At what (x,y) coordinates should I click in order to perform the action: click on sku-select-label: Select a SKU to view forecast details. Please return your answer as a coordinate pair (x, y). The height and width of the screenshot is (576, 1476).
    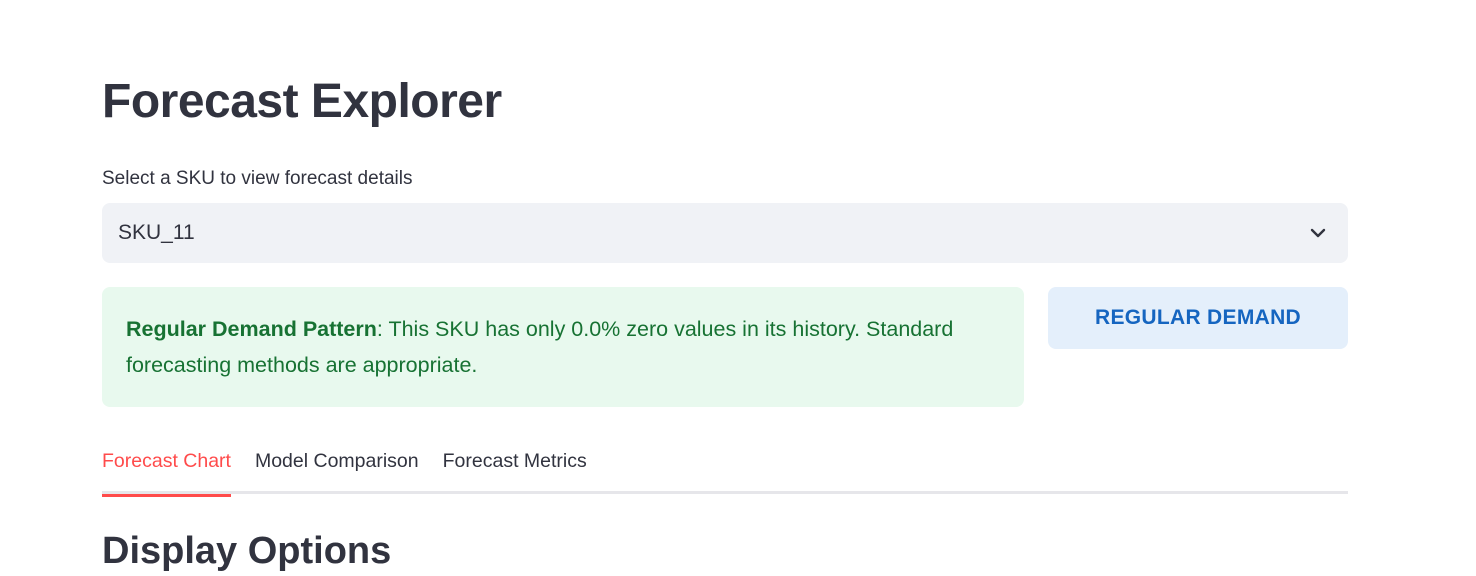
    Looking at the image, I should click on (257, 178).